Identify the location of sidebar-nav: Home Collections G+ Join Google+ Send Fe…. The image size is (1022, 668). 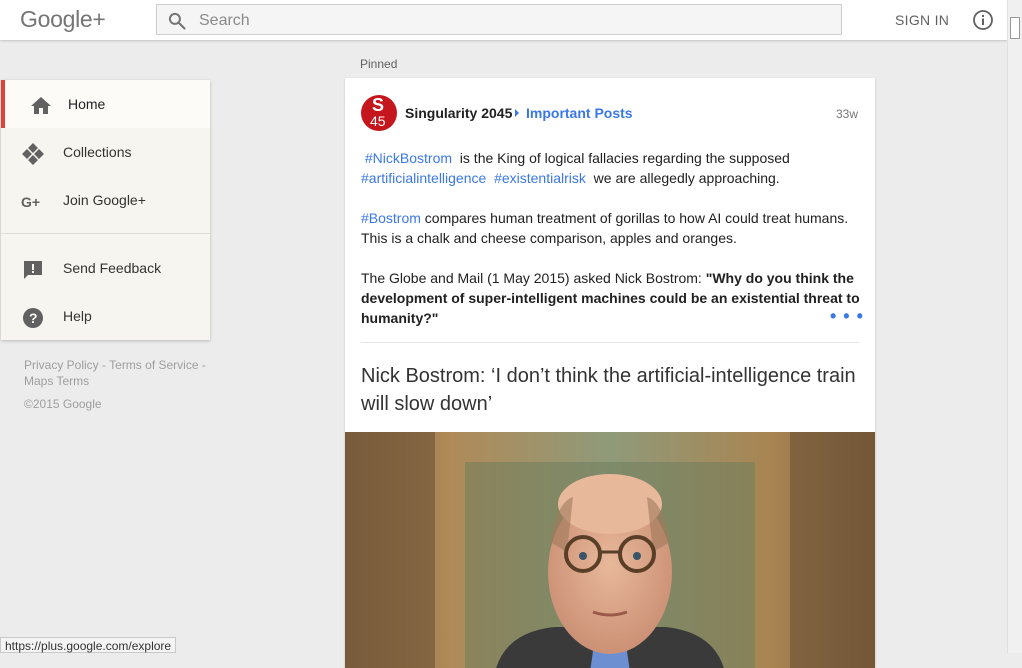
(105, 210).